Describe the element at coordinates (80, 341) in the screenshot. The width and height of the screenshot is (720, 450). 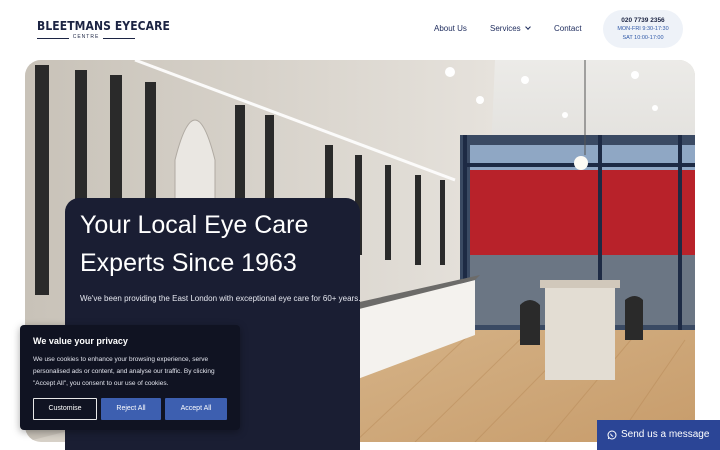
I see `cookie-title: We value your privacy` at that location.